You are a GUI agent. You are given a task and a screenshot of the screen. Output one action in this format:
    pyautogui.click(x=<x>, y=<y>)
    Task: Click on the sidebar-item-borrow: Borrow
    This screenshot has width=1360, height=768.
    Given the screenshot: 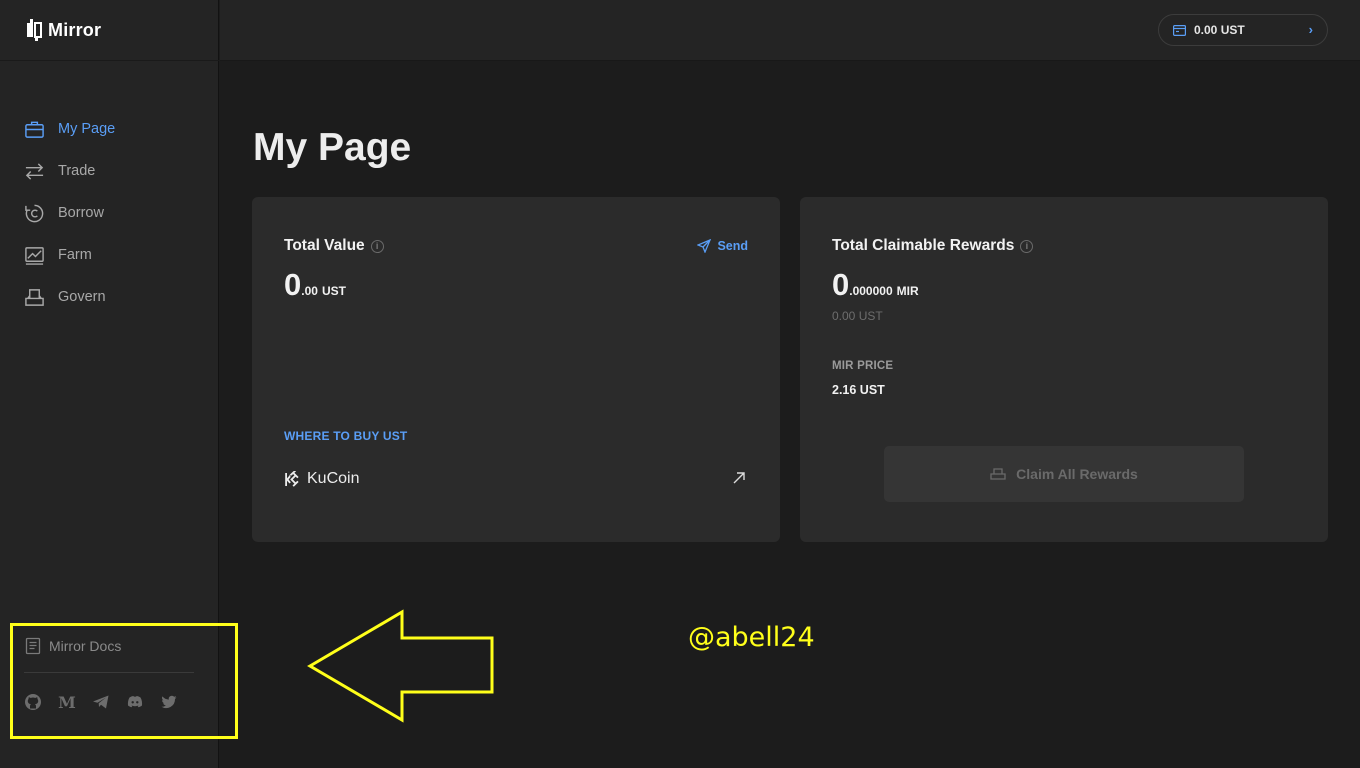 What is the action you would take?
    pyautogui.click(x=69, y=213)
    